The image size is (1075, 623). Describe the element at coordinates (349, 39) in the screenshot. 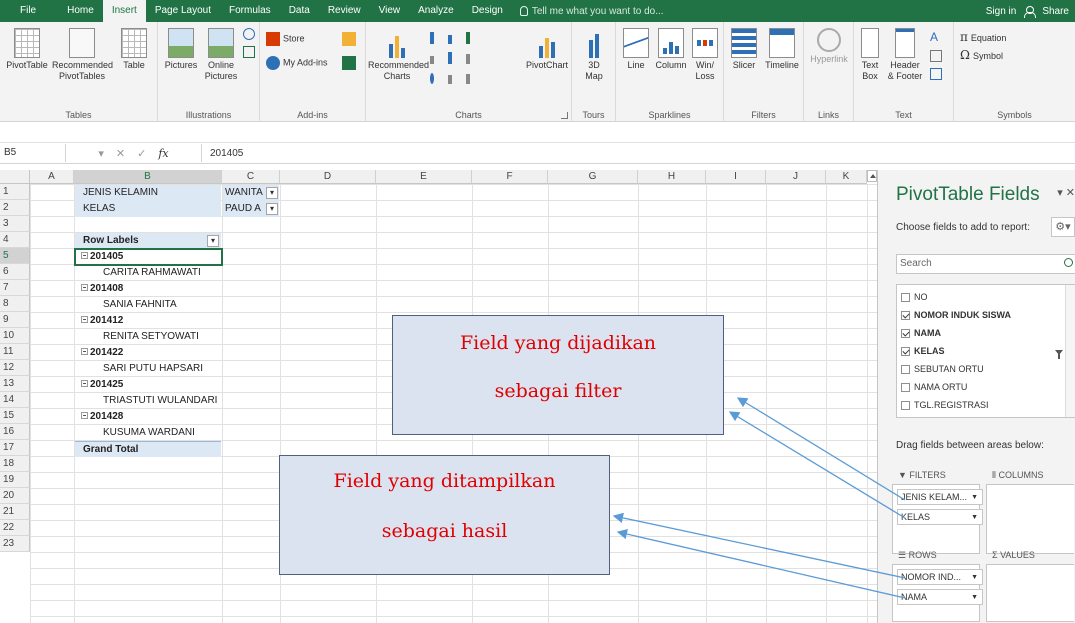

I see `bing-maps-icon` at that location.